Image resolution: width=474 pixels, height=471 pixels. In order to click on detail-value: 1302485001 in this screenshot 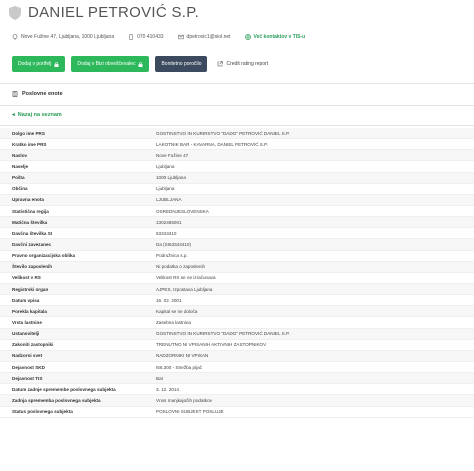, I will do `click(169, 222)`.